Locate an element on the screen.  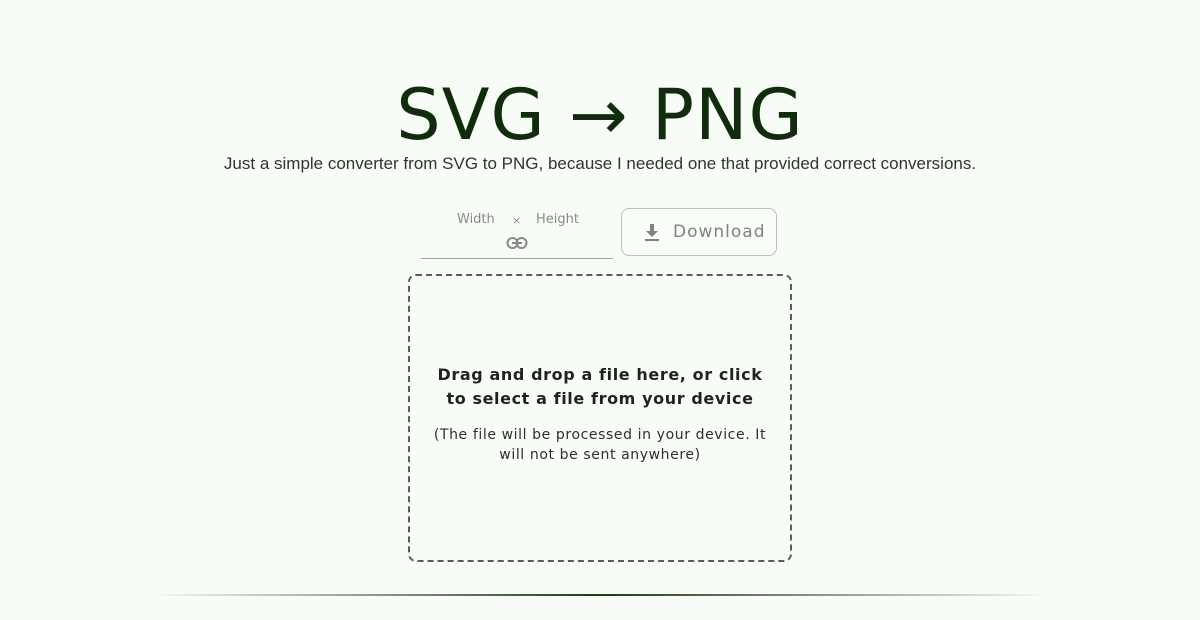
page-title: SVG → PNG is located at coordinates (600, 114).